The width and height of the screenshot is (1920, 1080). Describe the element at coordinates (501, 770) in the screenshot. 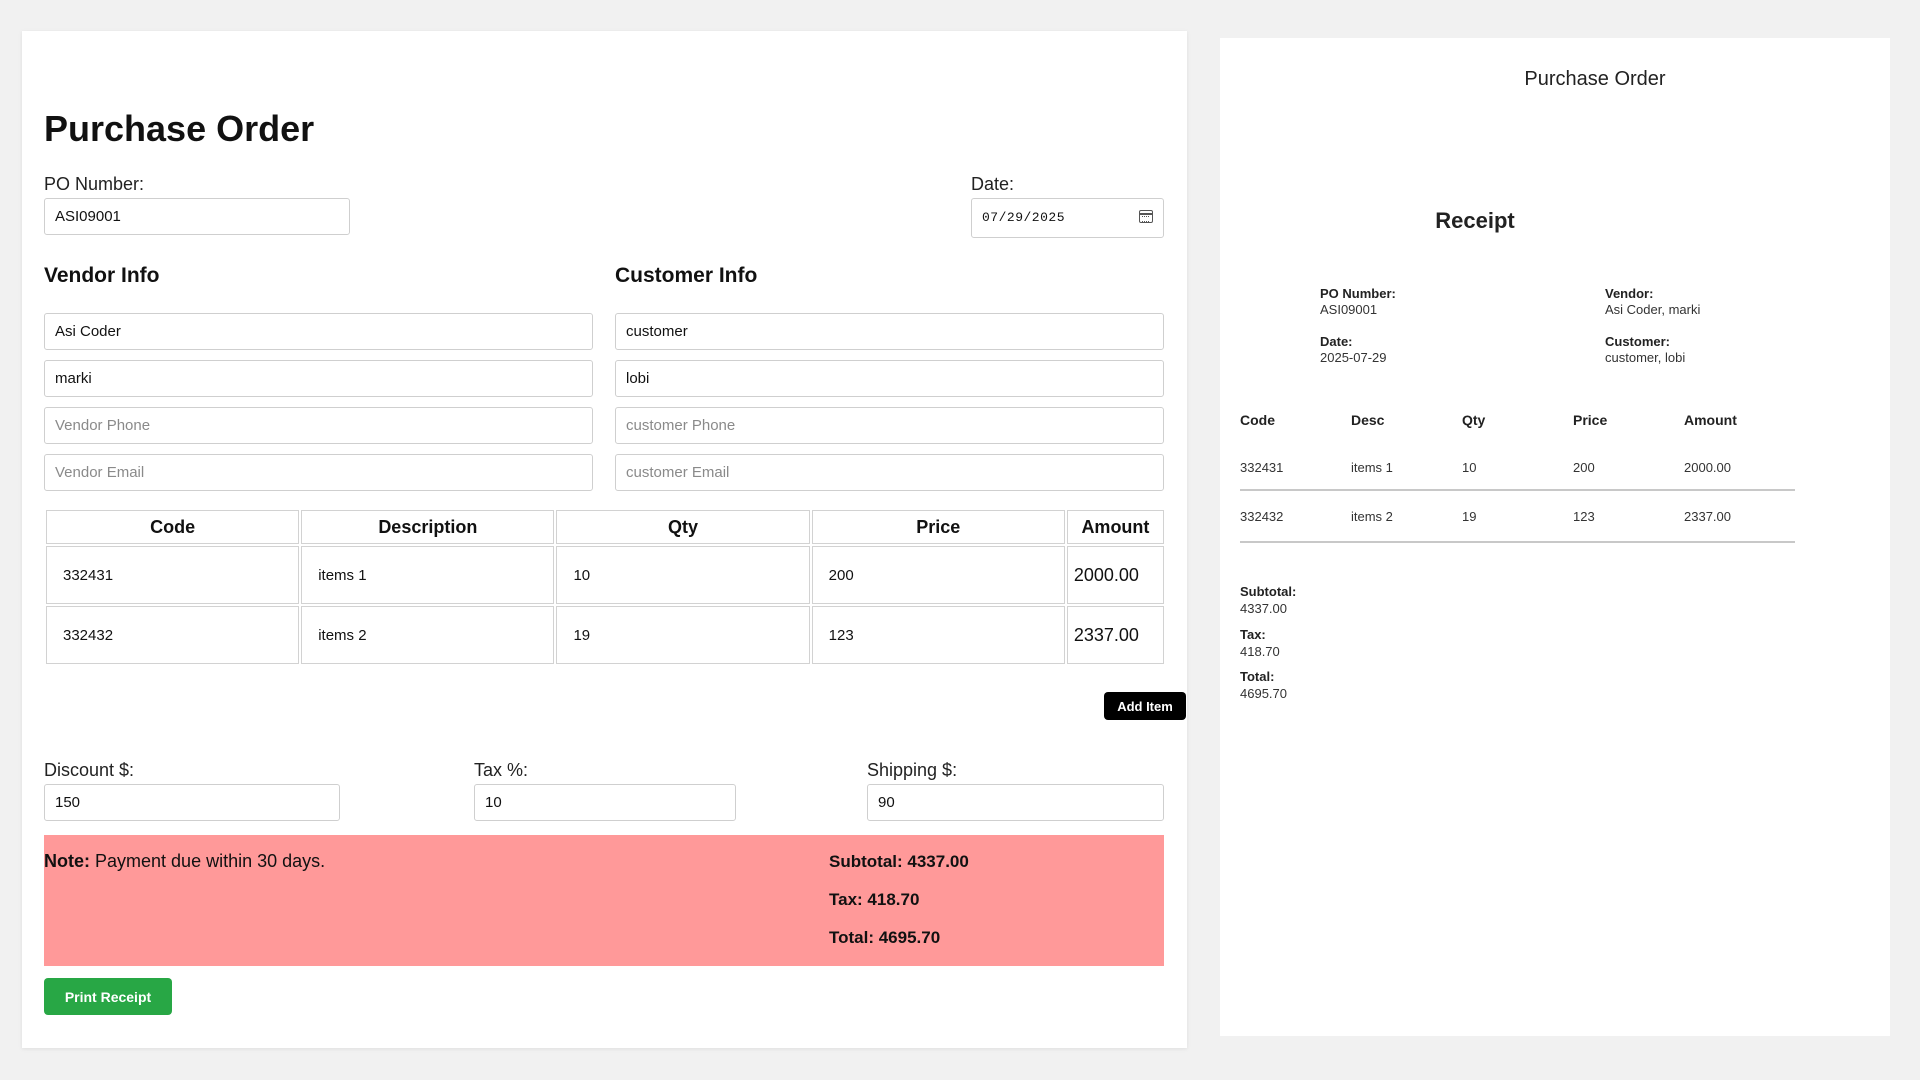

I see `tax-label: Tax %:` at that location.